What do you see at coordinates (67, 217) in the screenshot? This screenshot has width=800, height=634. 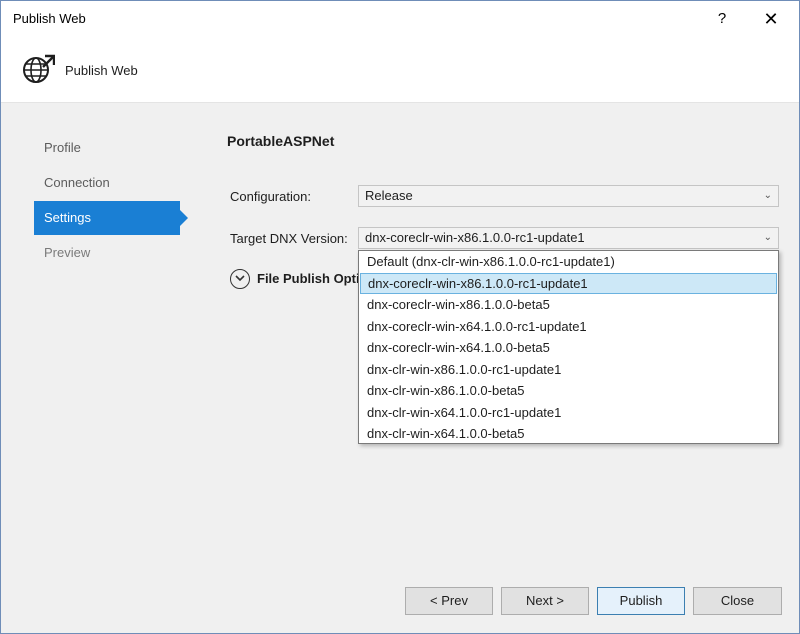 I see `sidebar-item-label: Settings` at bounding box center [67, 217].